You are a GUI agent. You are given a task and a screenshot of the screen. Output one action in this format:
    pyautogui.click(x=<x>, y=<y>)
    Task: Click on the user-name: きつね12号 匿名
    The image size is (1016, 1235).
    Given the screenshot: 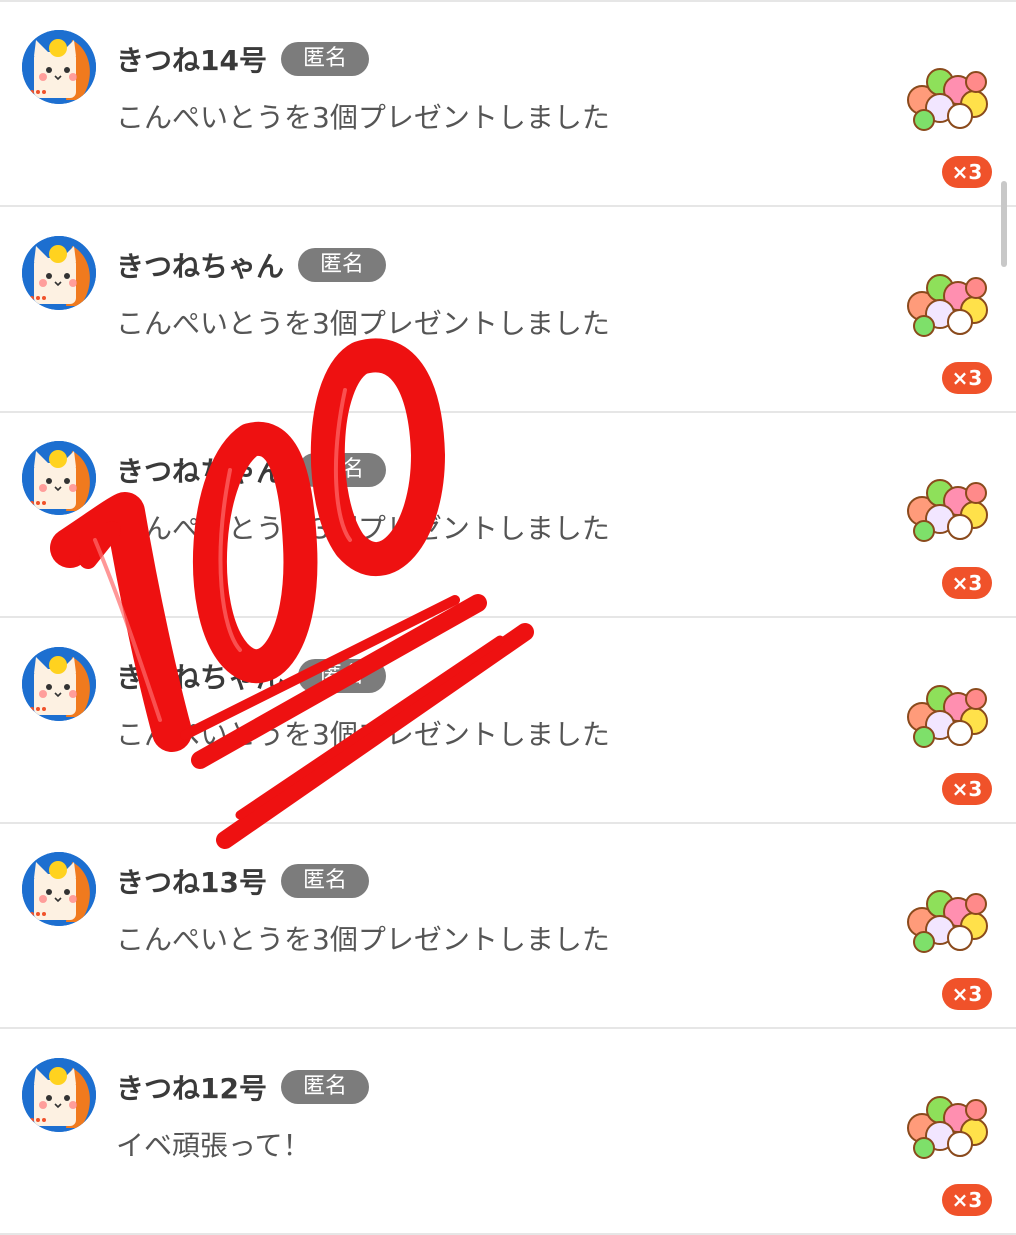 What is the action you would take?
    pyautogui.click(x=242, y=1088)
    